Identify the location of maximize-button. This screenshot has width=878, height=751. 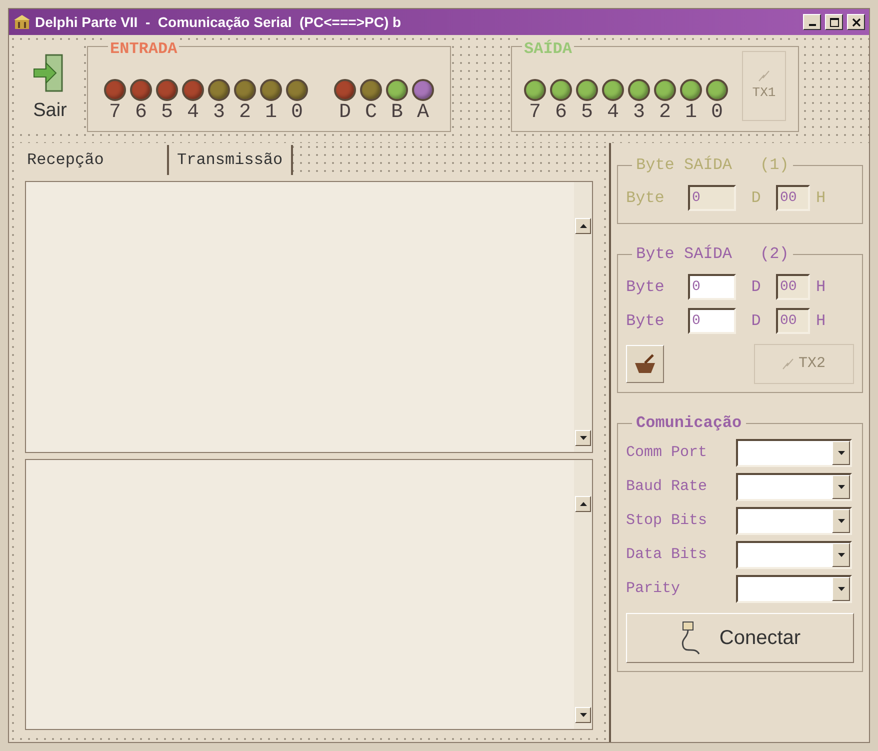
(834, 22).